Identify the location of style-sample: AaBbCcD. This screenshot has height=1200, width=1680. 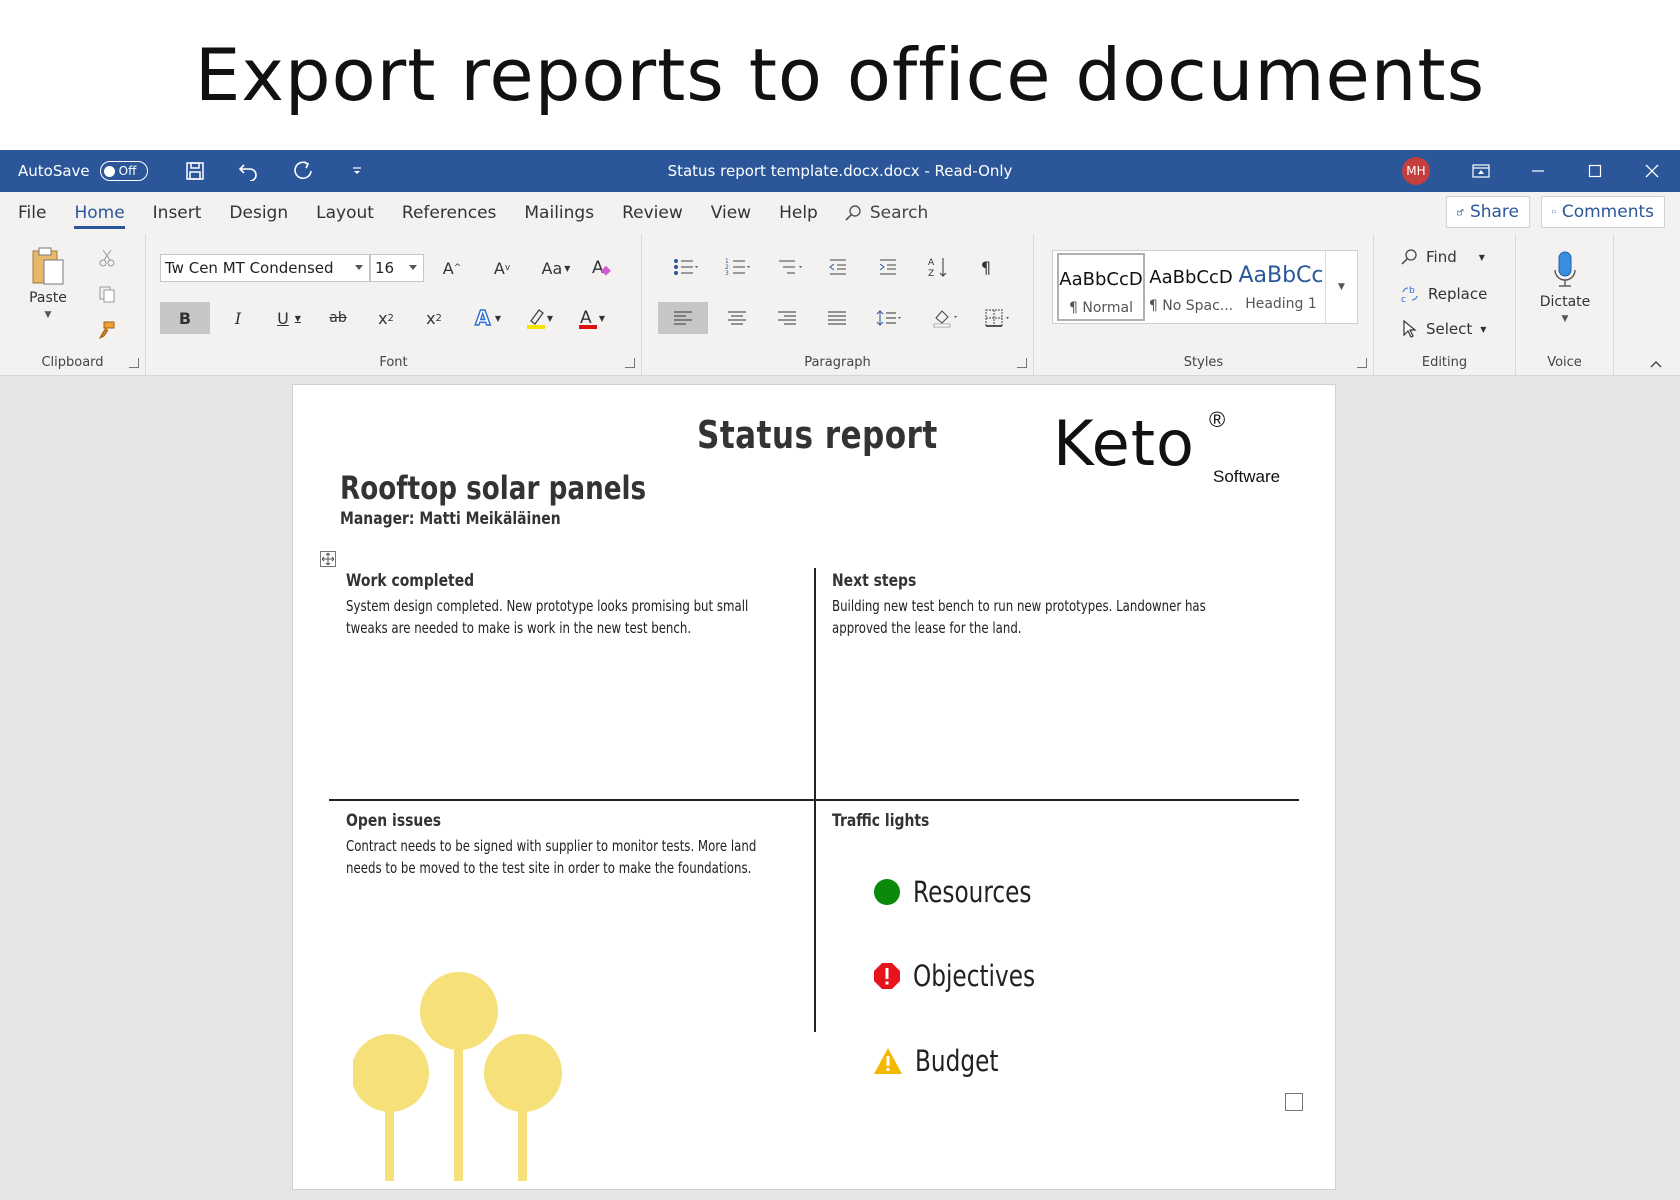
(1101, 279).